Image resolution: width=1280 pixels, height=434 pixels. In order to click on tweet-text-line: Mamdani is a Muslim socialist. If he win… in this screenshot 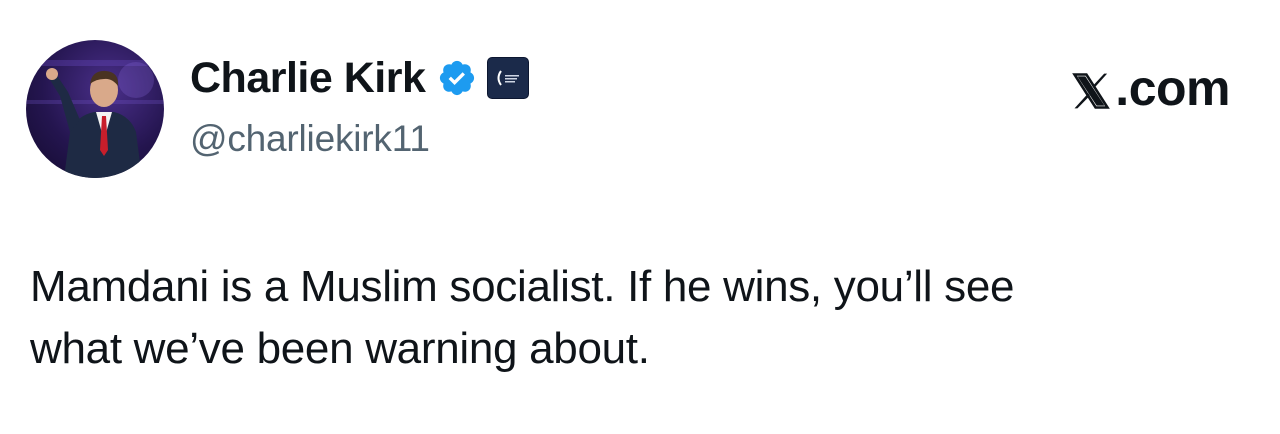, I will do `click(522, 286)`.